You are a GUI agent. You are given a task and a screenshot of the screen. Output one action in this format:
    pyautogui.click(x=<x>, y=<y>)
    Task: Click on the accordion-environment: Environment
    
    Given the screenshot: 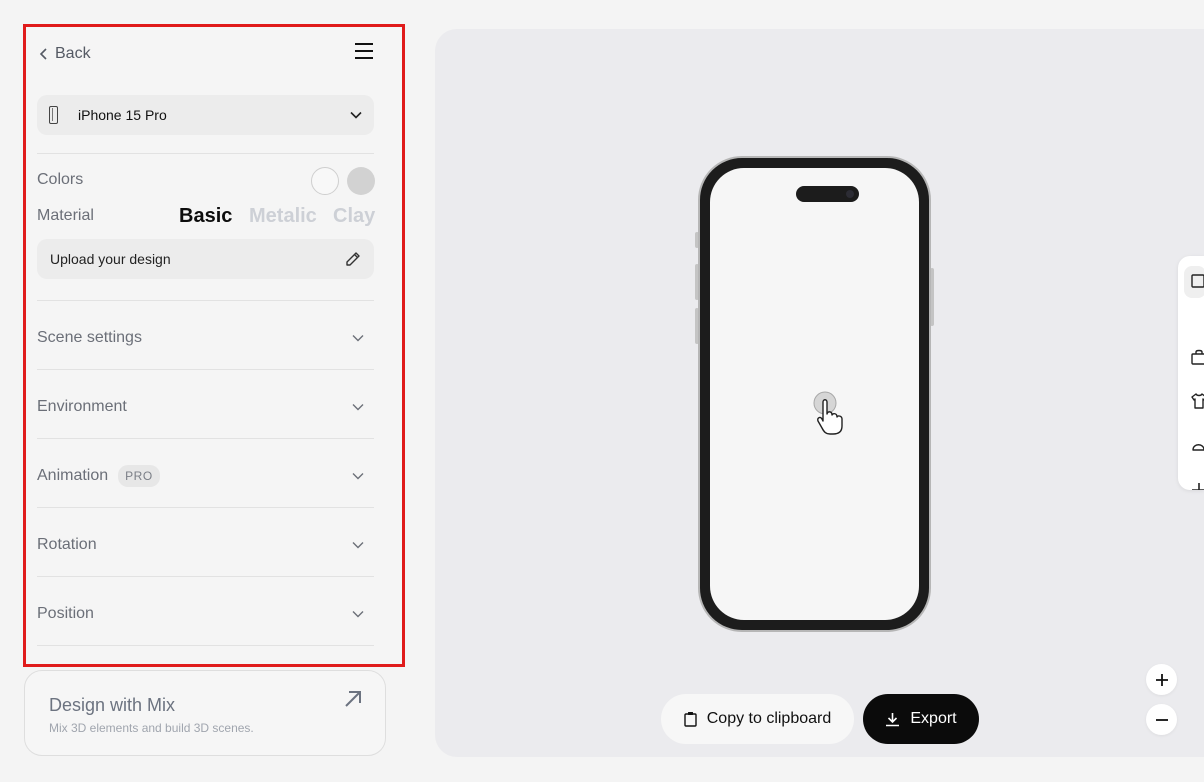 What is the action you would take?
    pyautogui.click(x=205, y=407)
    